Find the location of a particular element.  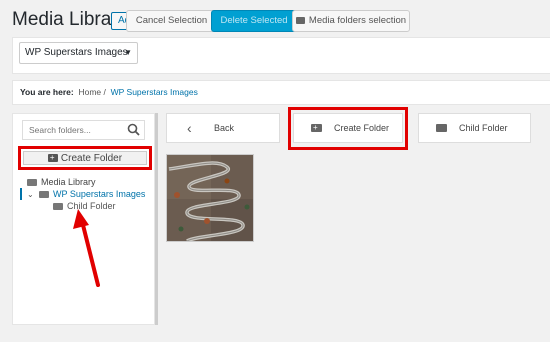

back-button: ‹ Back is located at coordinates (223, 128).